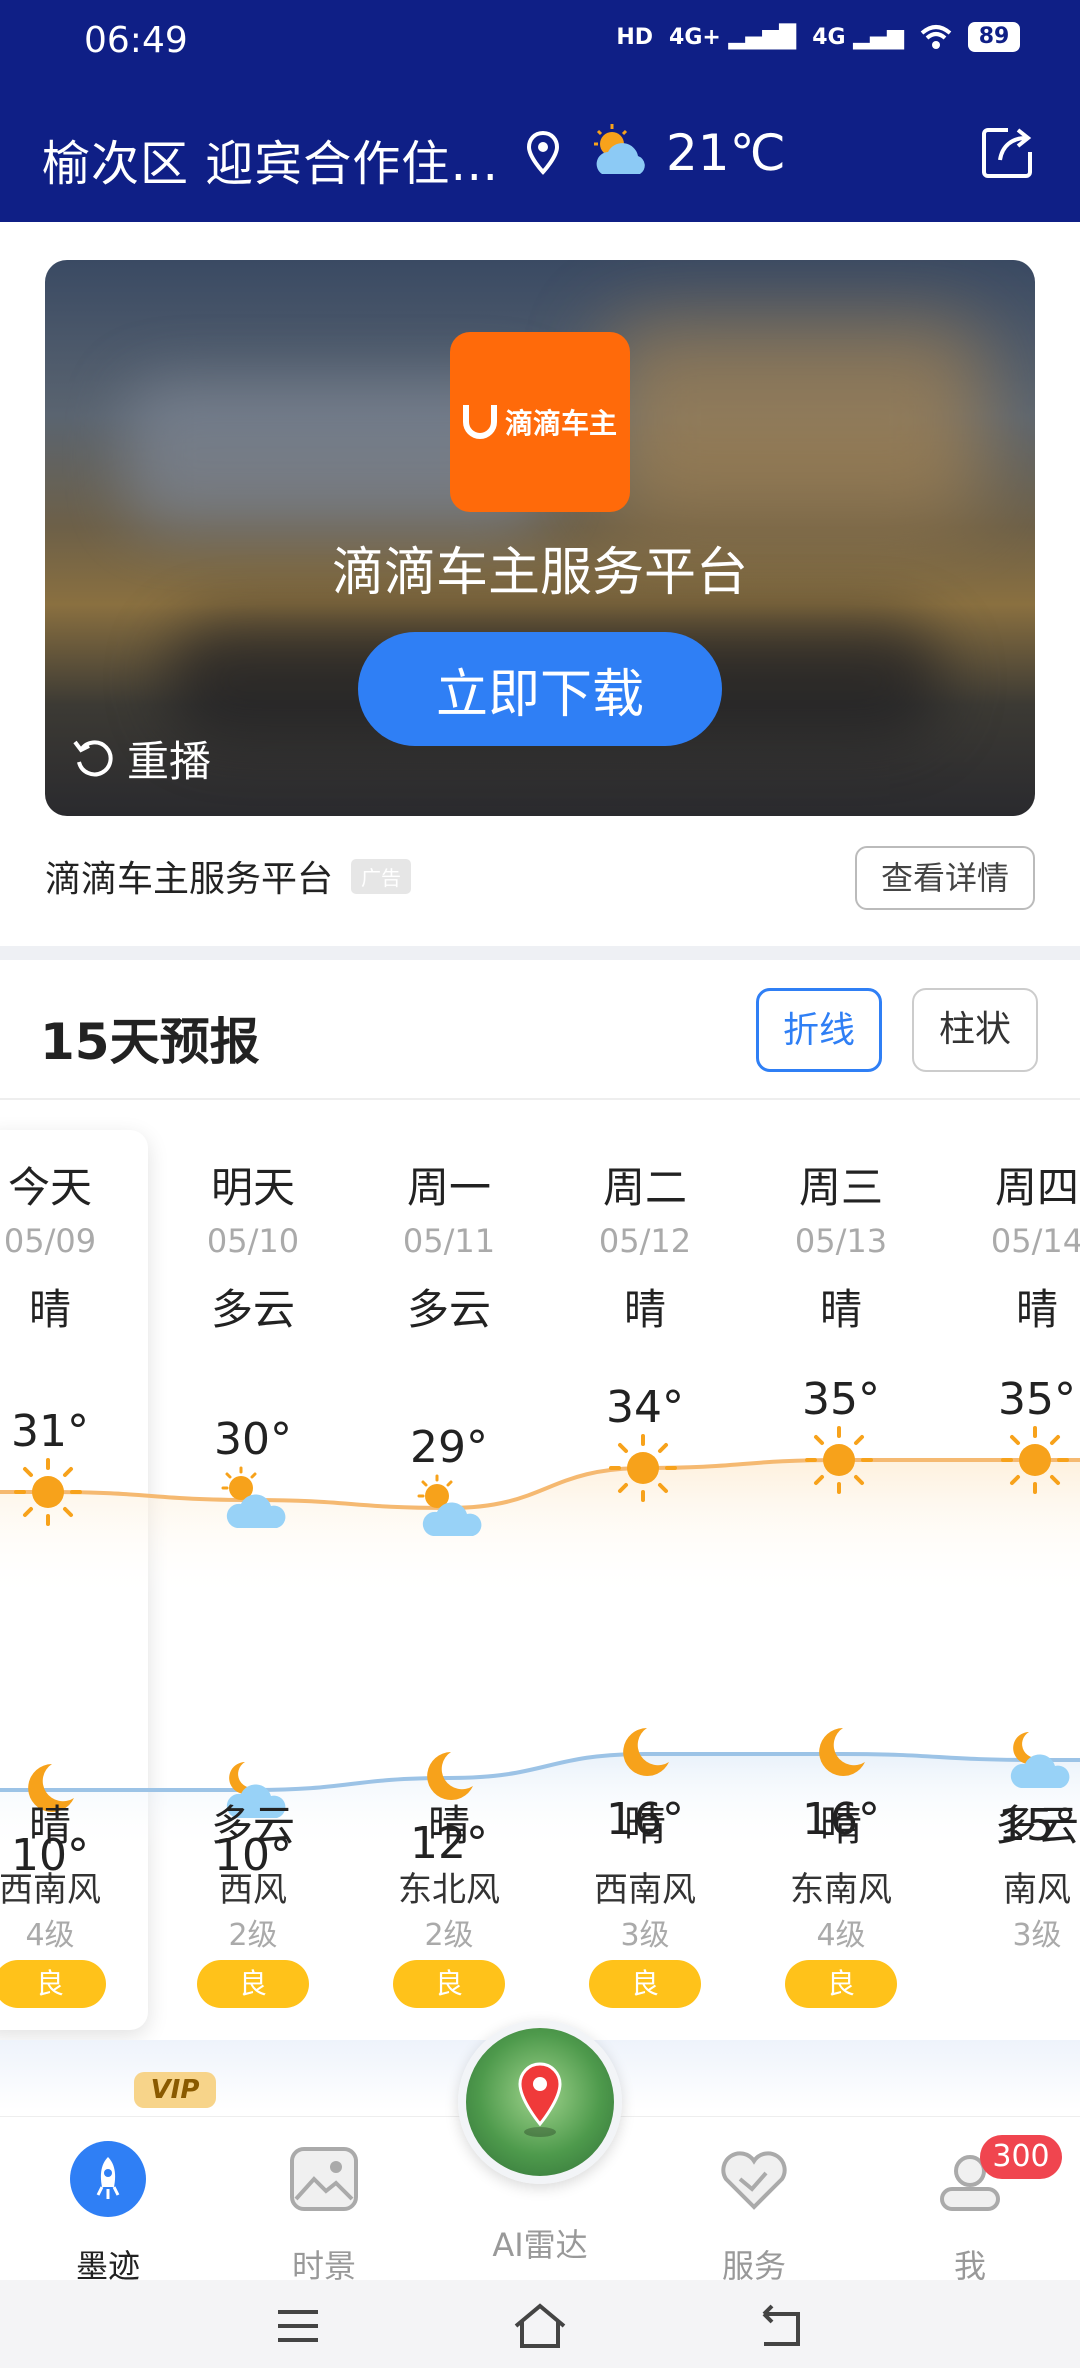  Describe the element at coordinates (50, 1241) in the screenshot. I see `day-date: 05/09` at that location.